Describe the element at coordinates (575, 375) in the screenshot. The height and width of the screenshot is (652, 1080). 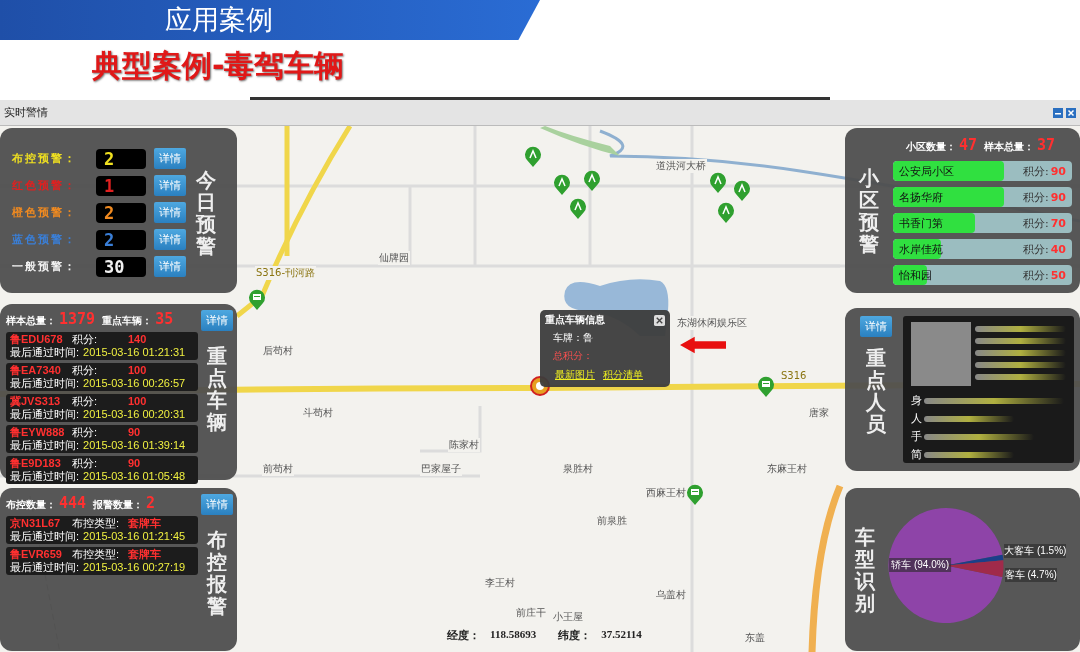
I see `popup-link: 最新图片` at that location.